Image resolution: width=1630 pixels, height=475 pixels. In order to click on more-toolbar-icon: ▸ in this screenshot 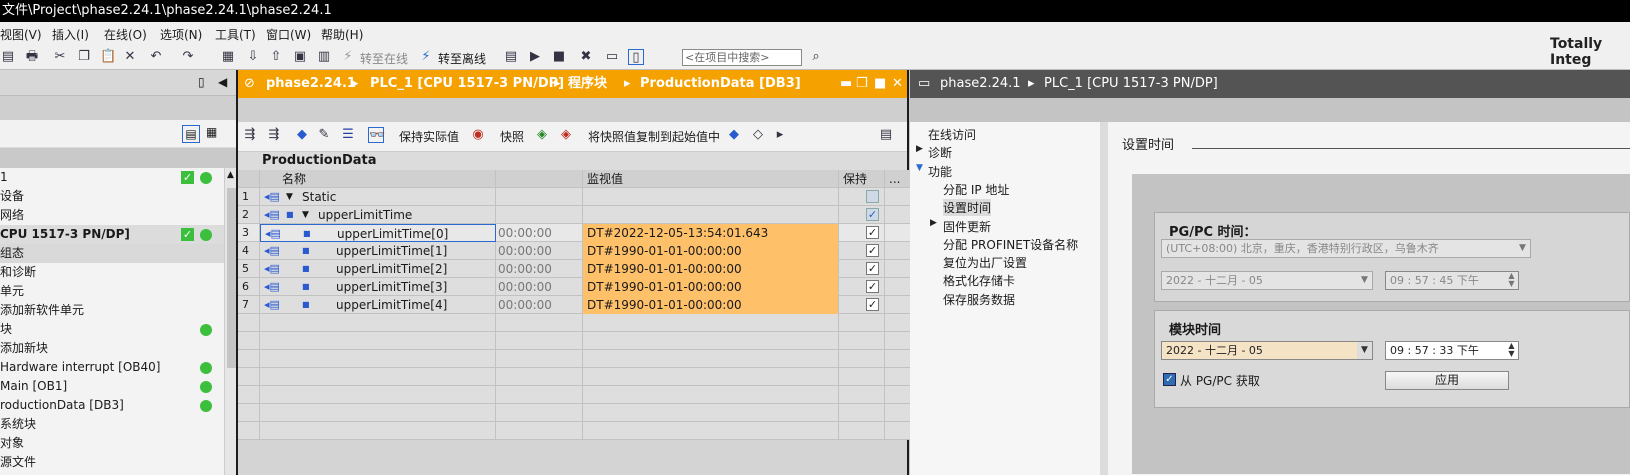, I will do `click(780, 135)`.